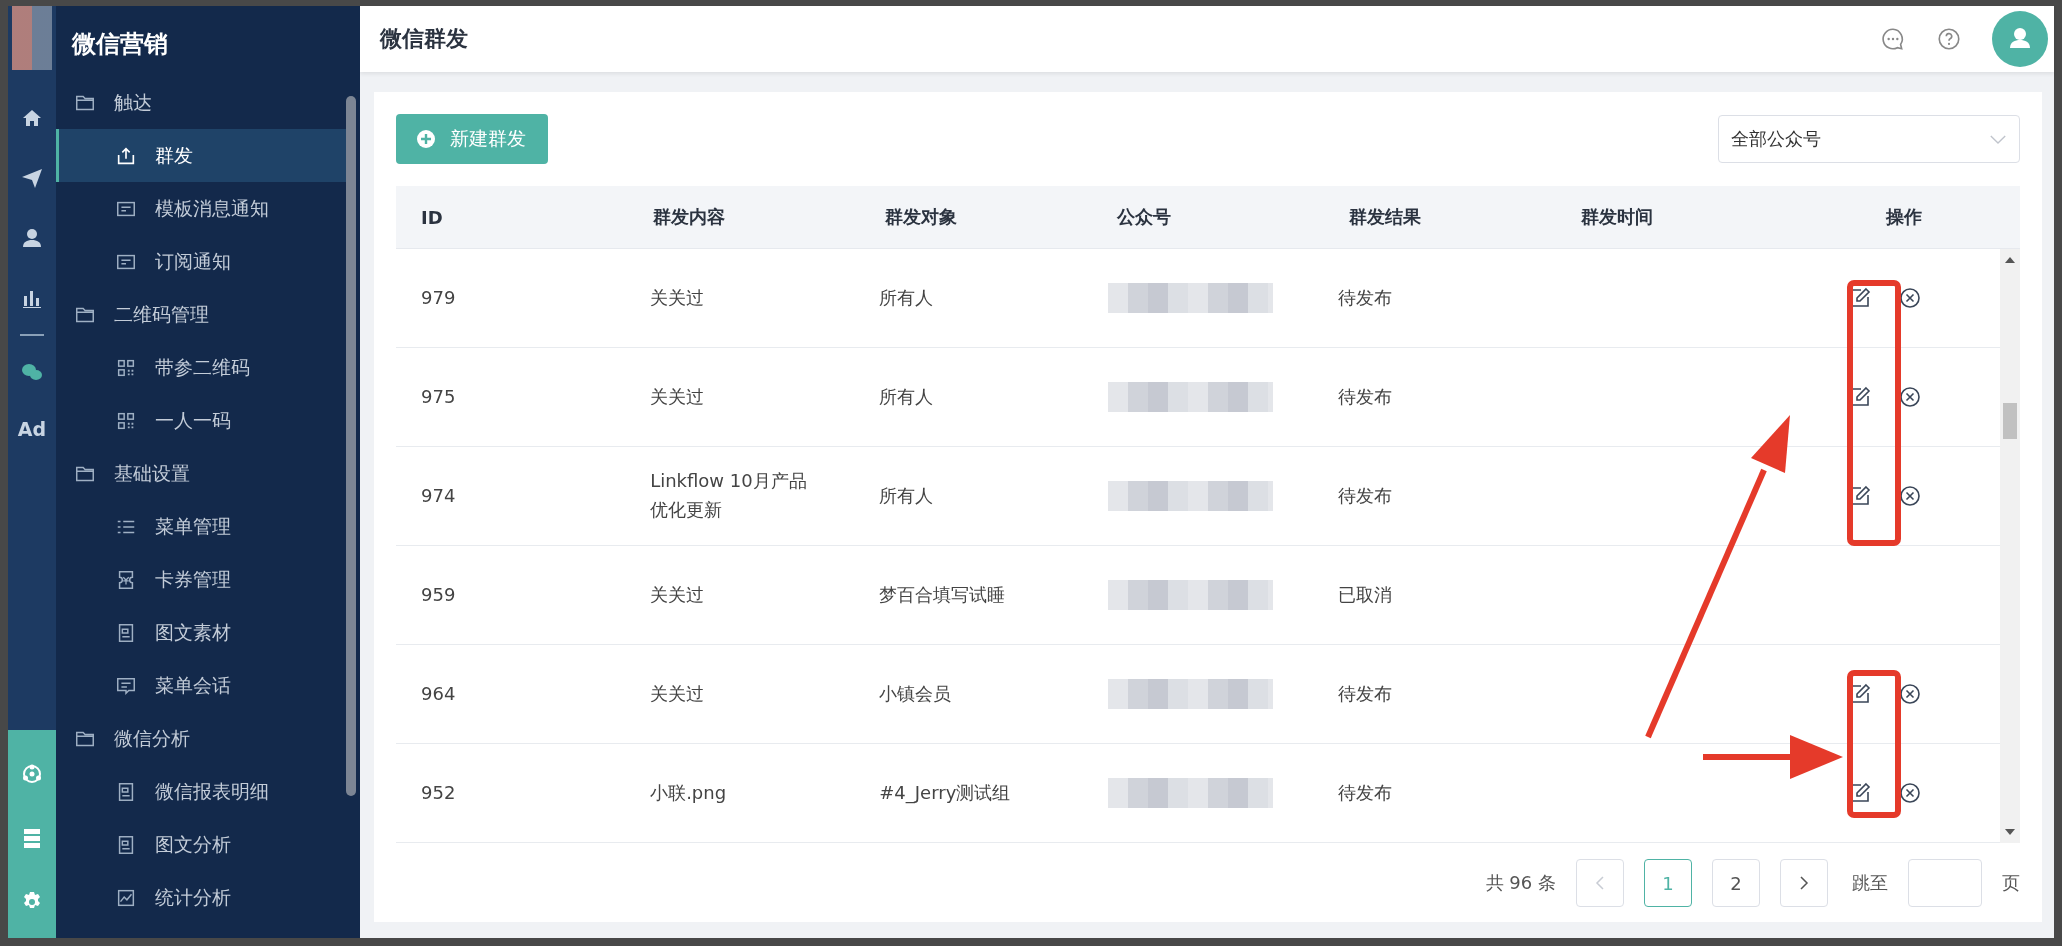 The width and height of the screenshot is (2062, 946). Describe the element at coordinates (32, 38) in the screenshot. I see `logo-placeholder` at that location.